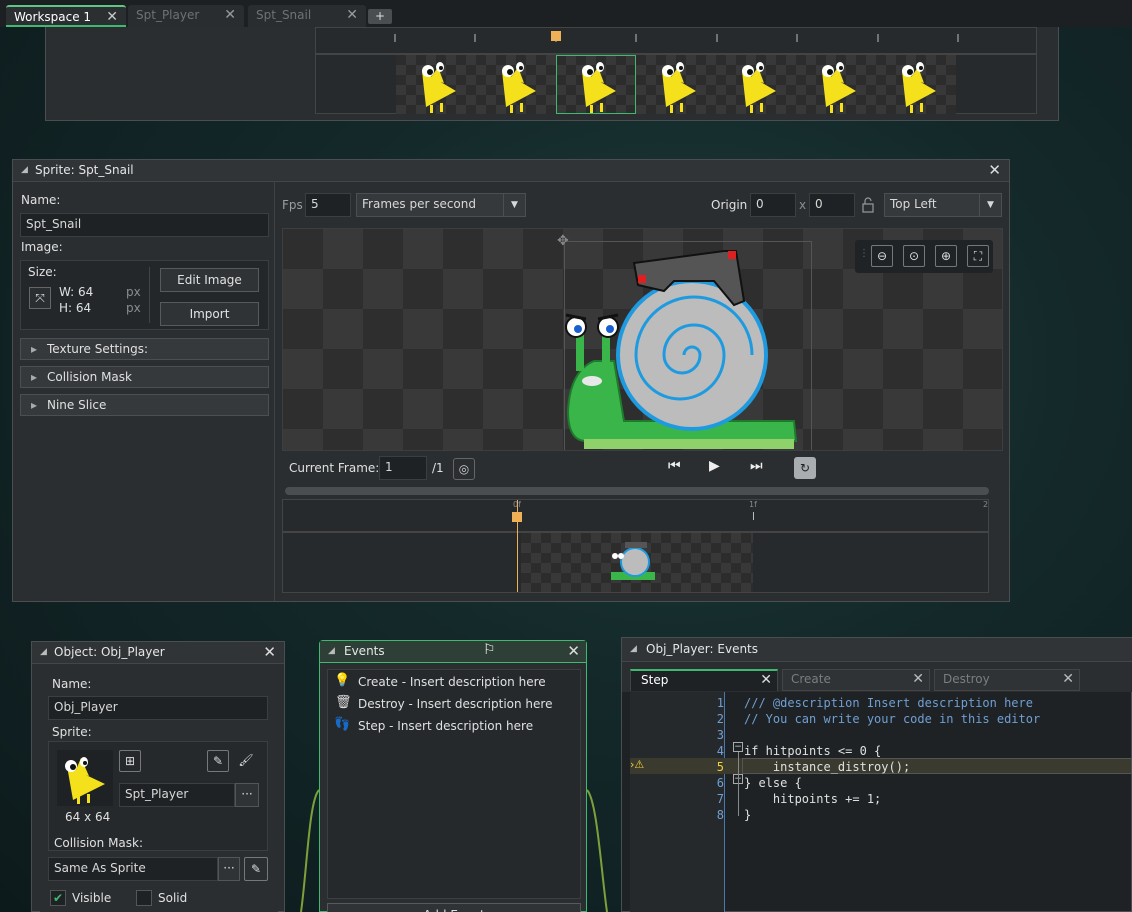 This screenshot has height=912, width=1132. What do you see at coordinates (877, 650) in the screenshot?
I see `code-editor-titlebar: ◢ Obj_Player: Events` at bounding box center [877, 650].